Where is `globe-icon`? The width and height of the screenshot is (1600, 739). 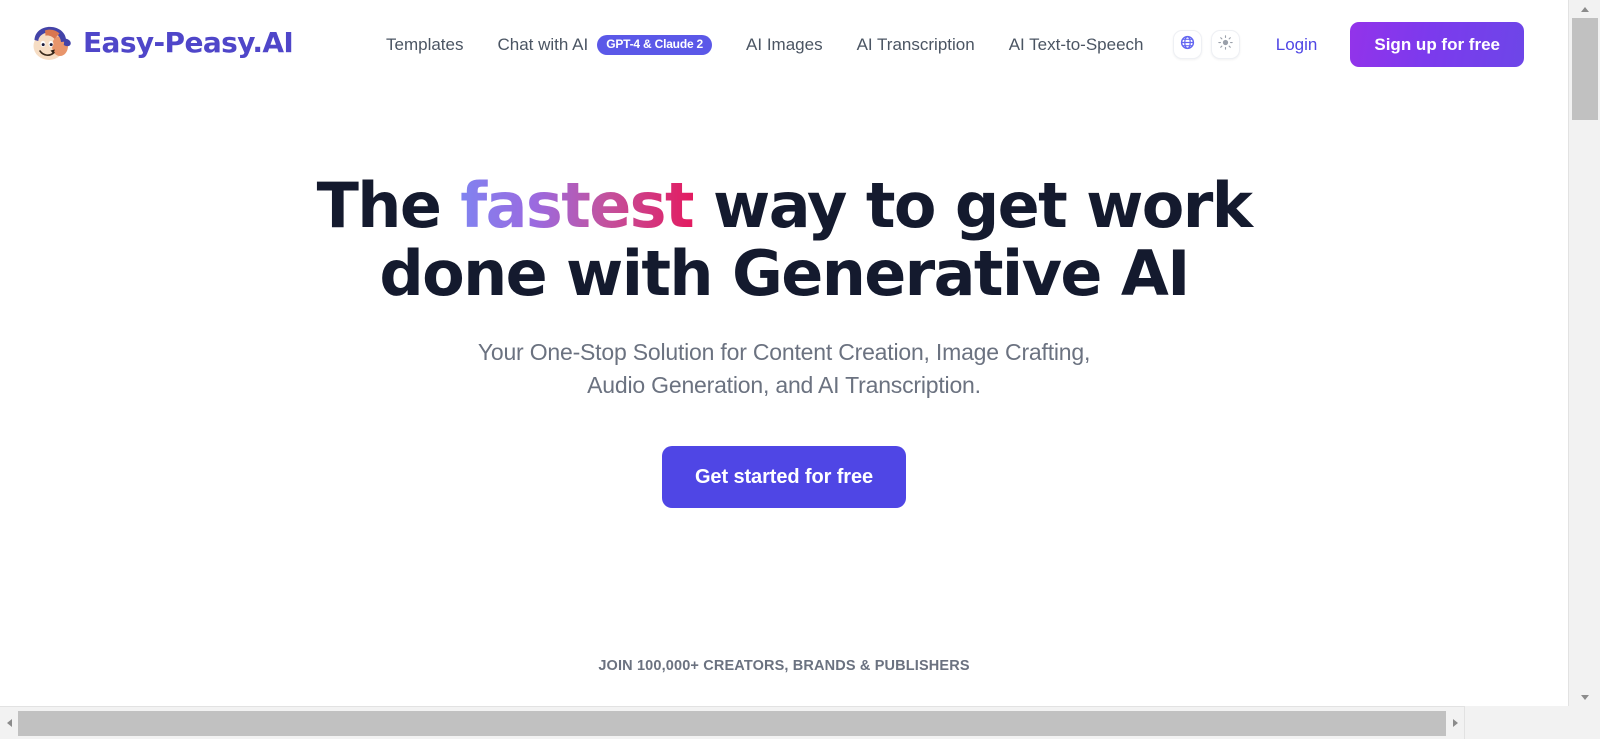 globe-icon is located at coordinates (1187, 45).